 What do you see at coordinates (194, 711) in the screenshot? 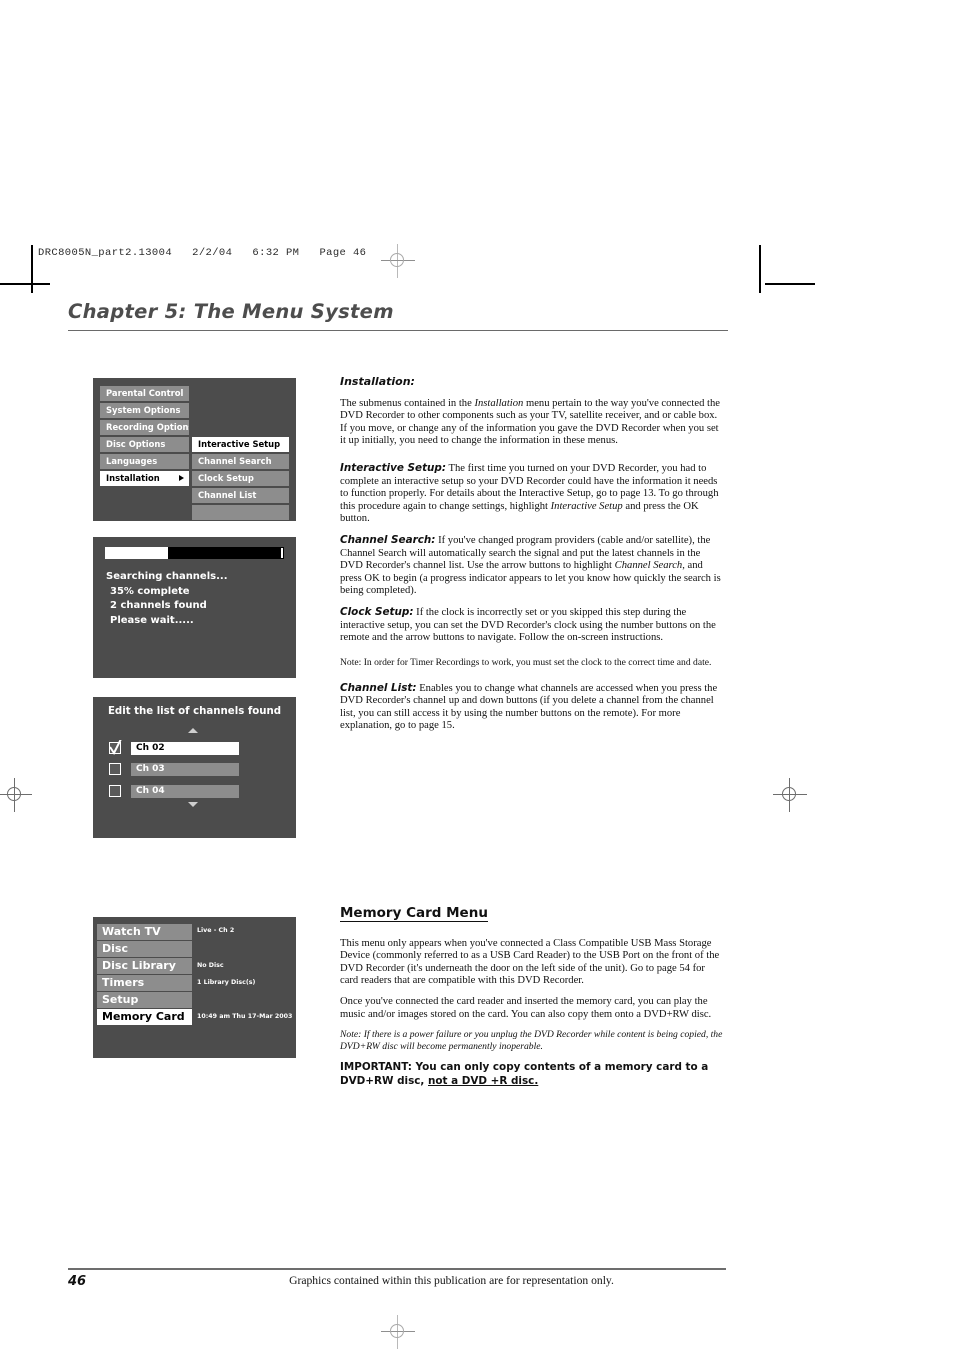
I see `edit-channel-list-title: Edit the list of channels found` at bounding box center [194, 711].